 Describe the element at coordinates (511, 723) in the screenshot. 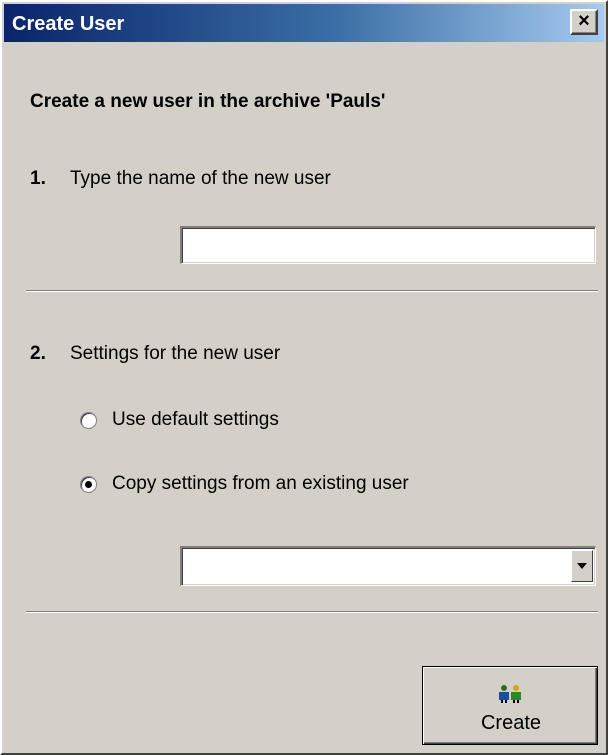

I see `create-button-label: Create` at that location.